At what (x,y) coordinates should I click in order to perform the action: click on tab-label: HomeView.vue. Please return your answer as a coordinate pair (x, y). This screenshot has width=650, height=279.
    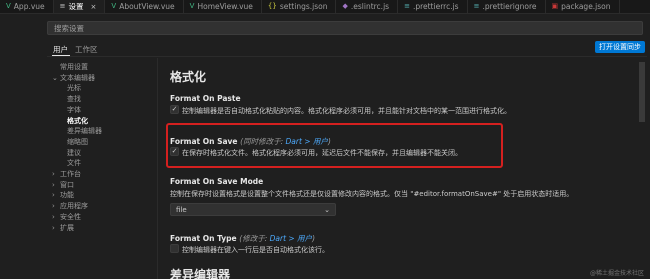
    Looking at the image, I should click on (225, 6).